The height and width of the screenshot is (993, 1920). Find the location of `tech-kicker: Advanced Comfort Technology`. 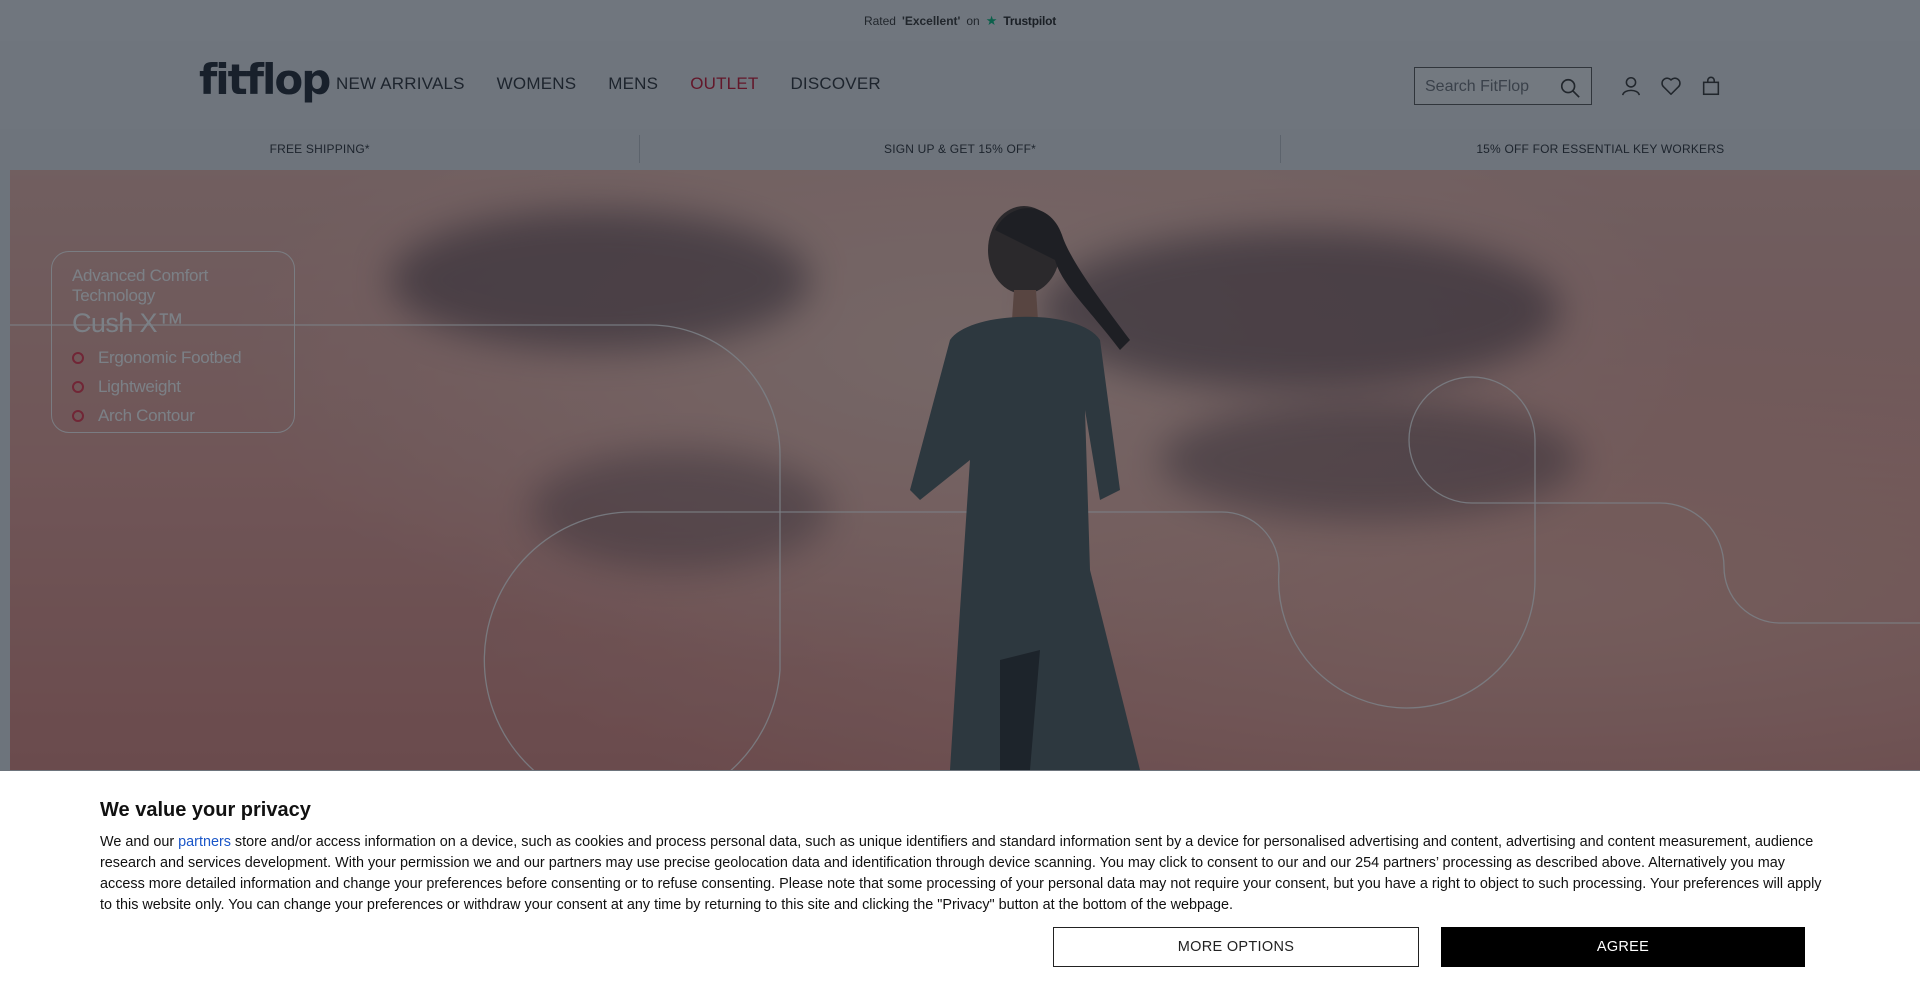

tech-kicker: Advanced Comfort Technology is located at coordinates (140, 285).